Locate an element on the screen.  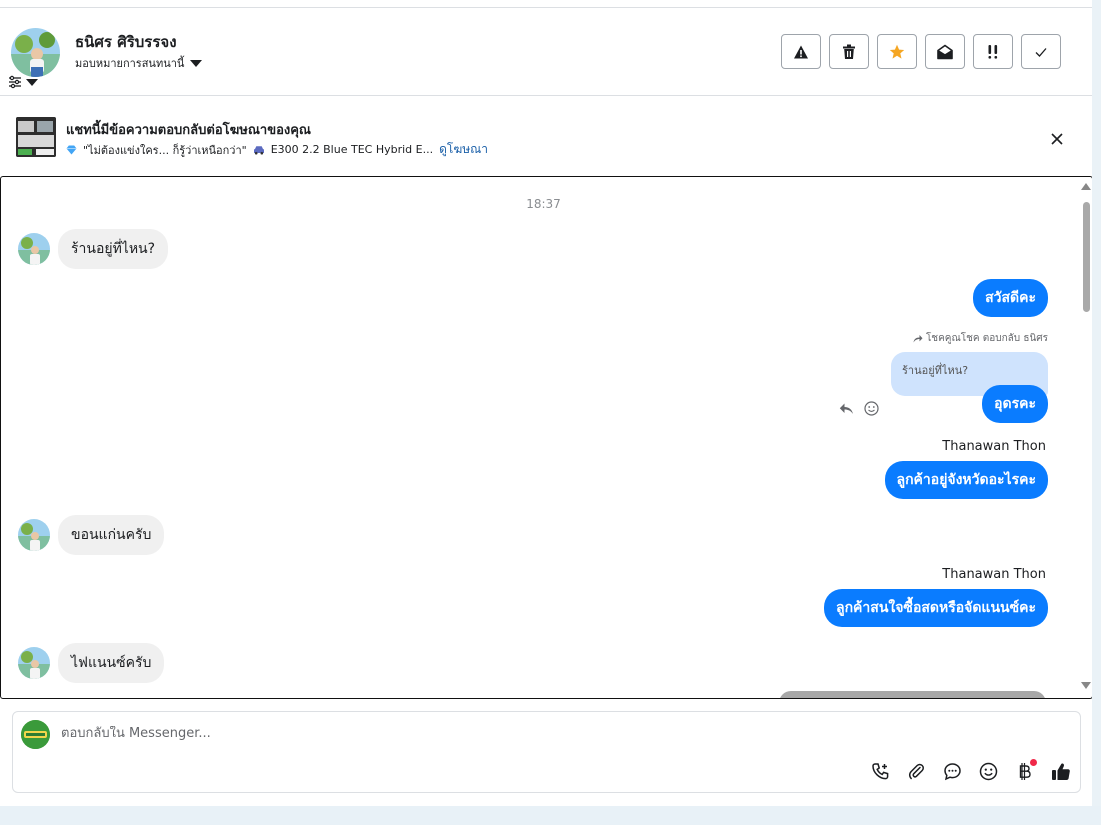
thread-scrollbar is located at coordinates (1086, 437).